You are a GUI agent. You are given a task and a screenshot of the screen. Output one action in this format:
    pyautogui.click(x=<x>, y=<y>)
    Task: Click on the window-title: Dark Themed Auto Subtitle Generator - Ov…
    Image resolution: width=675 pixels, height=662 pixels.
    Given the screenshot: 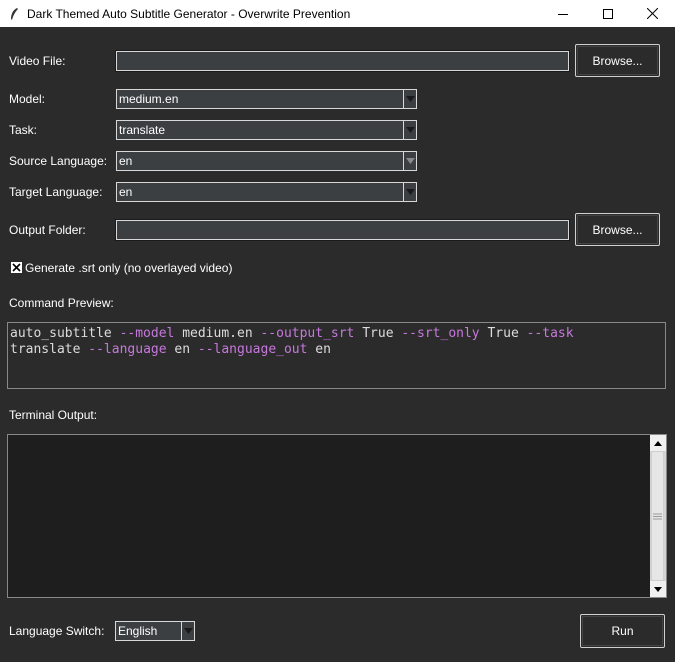 What is the action you would take?
    pyautogui.click(x=189, y=13)
    